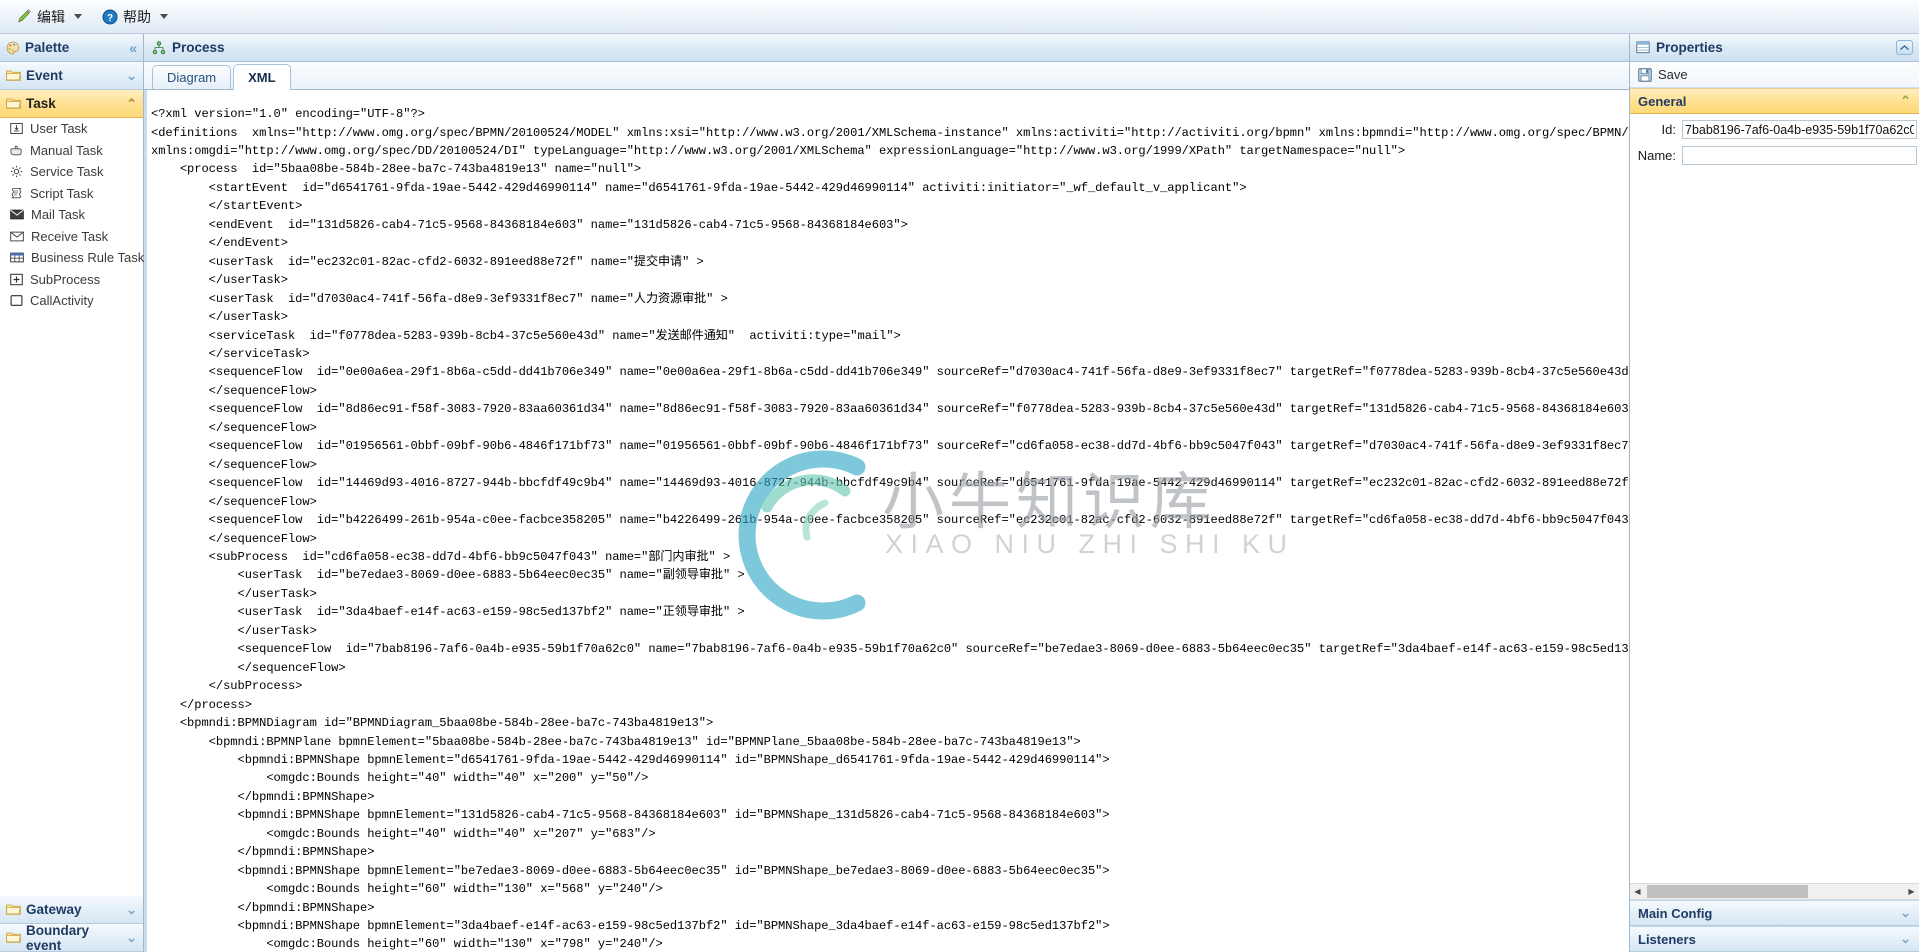 This screenshot has height=952, width=1919. What do you see at coordinates (1689, 47) in the screenshot?
I see `properties-title: Properties` at bounding box center [1689, 47].